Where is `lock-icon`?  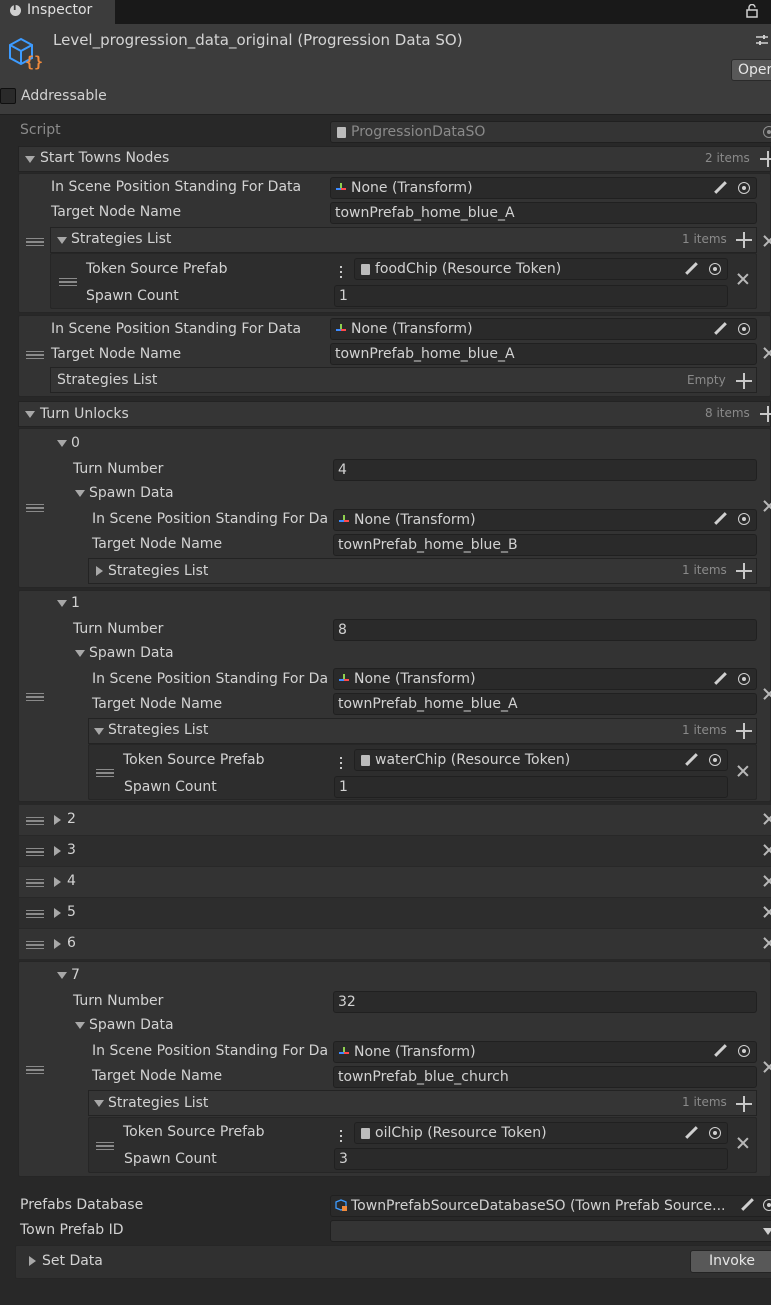 lock-icon is located at coordinates (752, 11).